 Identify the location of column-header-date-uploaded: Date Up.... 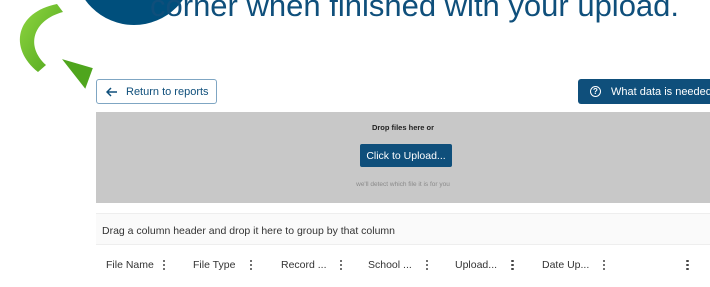
(573, 265).